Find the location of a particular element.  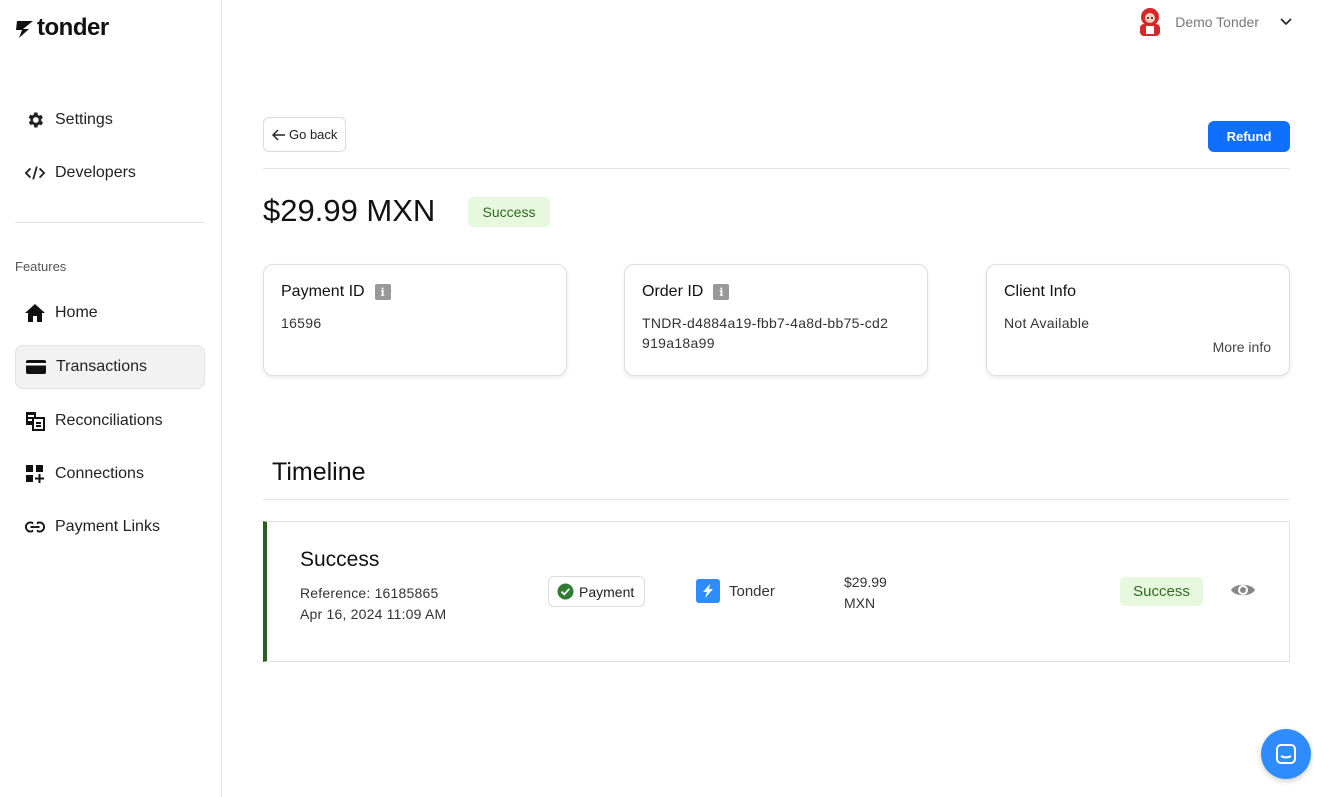

status-badge: Success is located at coordinates (509, 212).